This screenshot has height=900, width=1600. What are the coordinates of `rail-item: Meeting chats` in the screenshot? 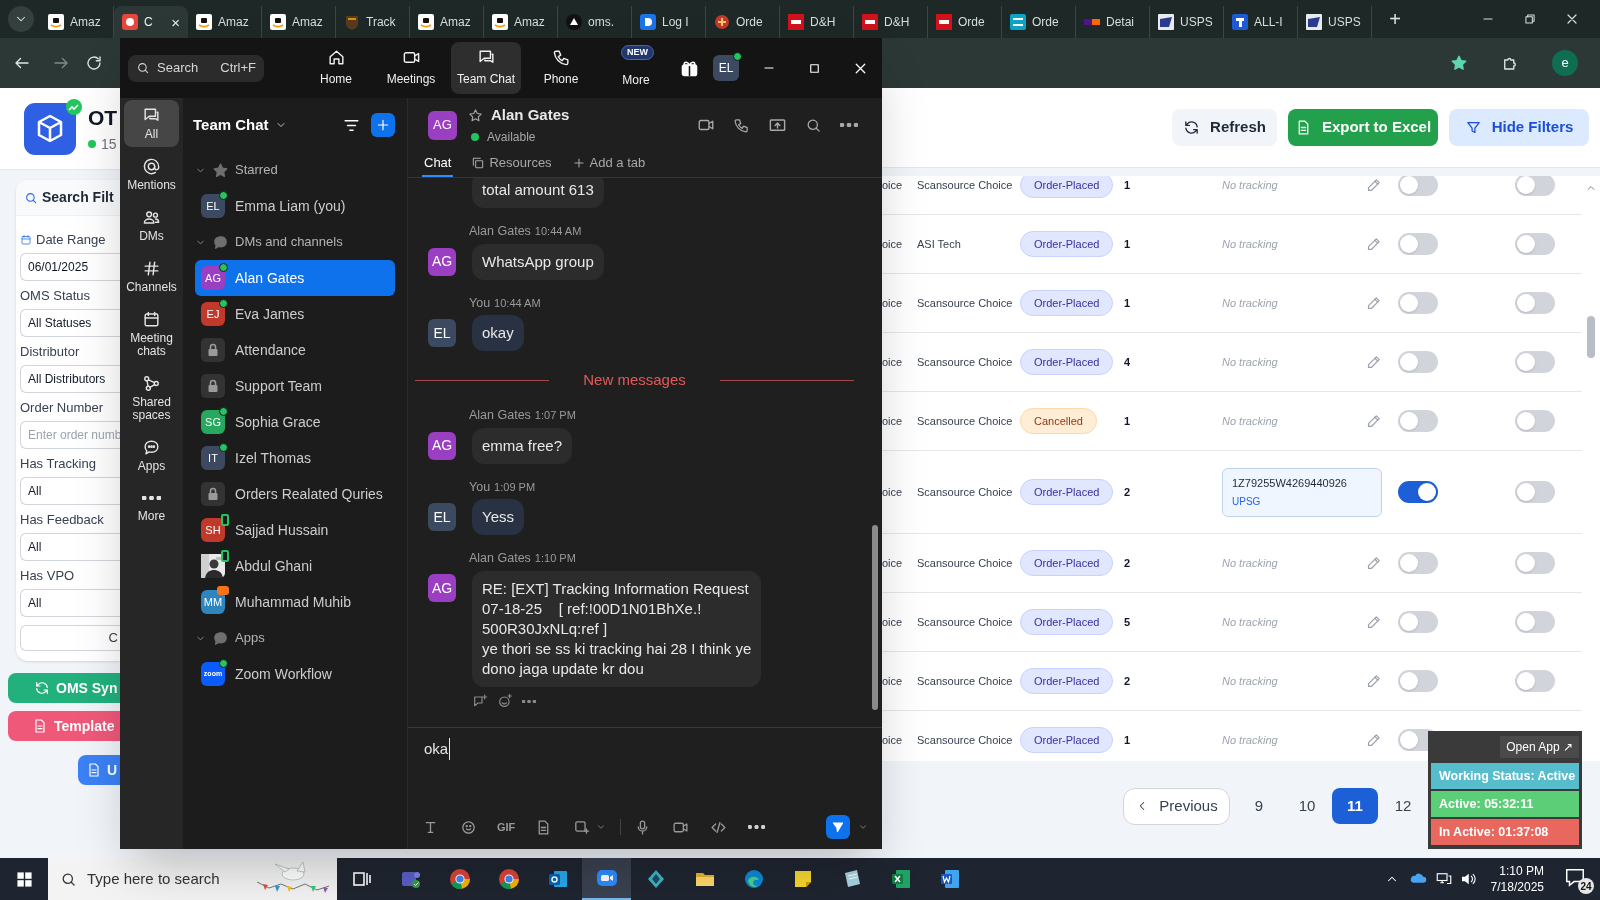 It's located at (151, 334).